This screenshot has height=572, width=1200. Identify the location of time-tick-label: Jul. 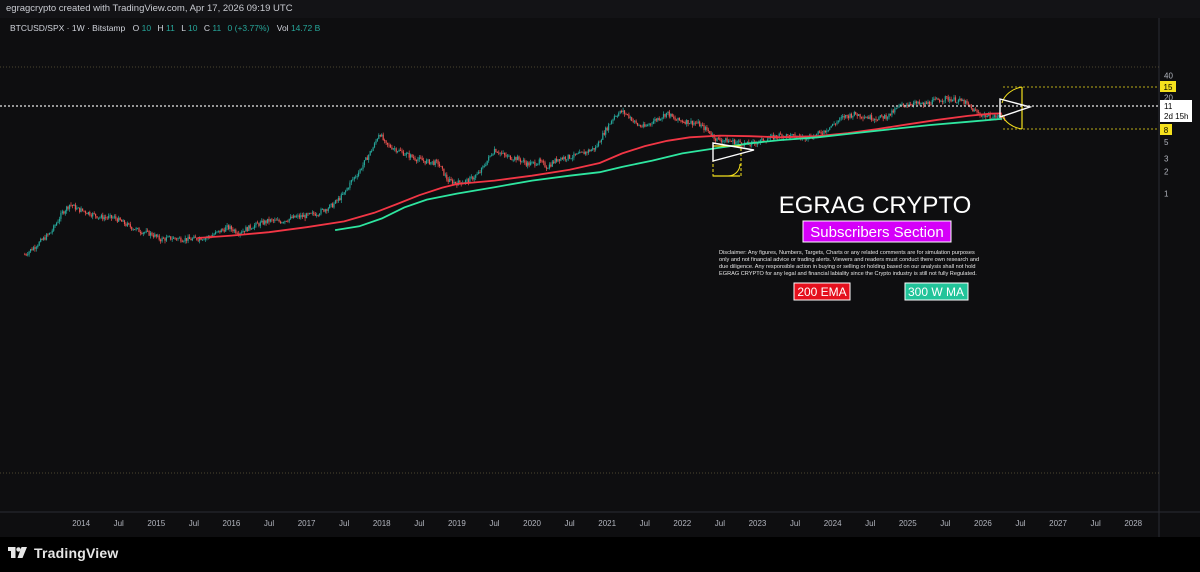
(269, 523).